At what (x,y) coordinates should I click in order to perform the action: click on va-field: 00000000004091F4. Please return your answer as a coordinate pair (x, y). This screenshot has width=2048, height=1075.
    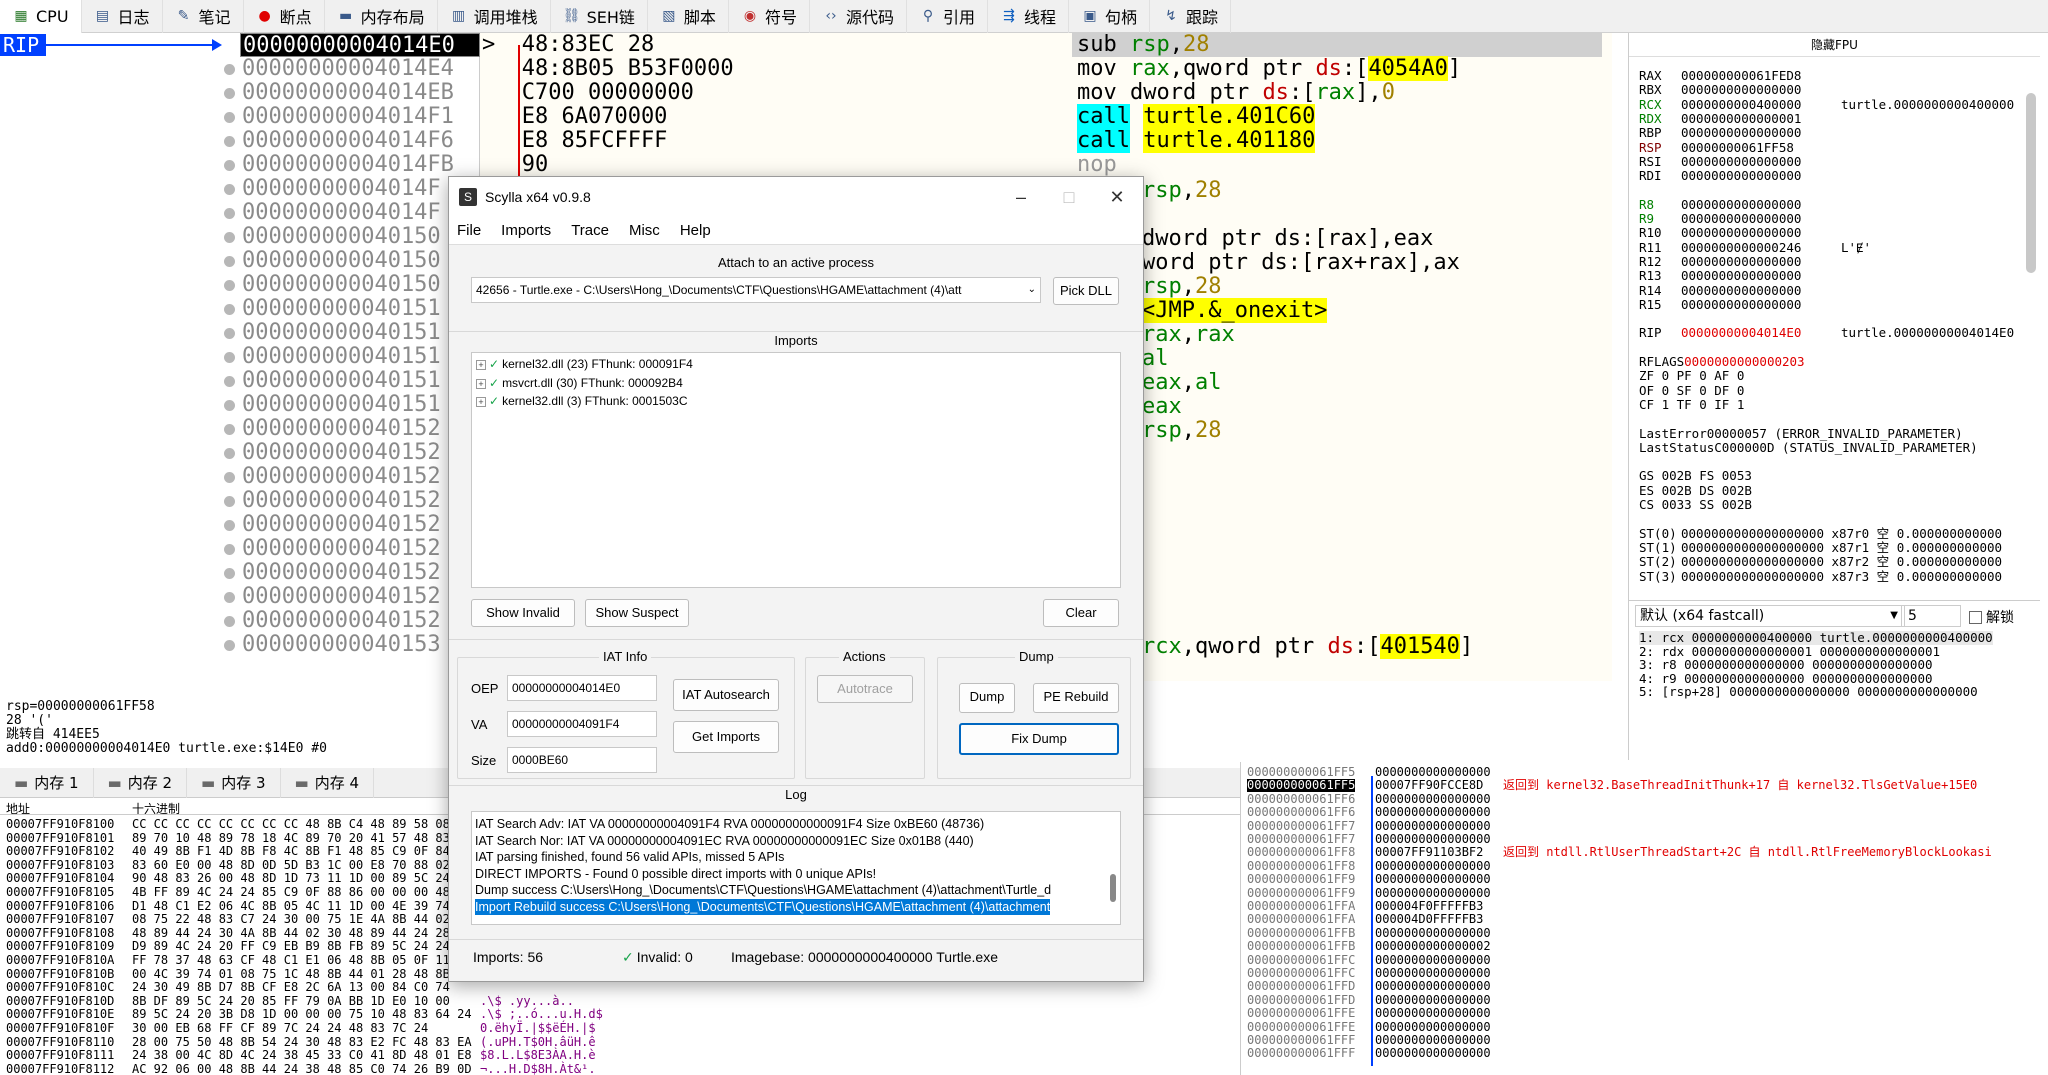
    Looking at the image, I should click on (582, 724).